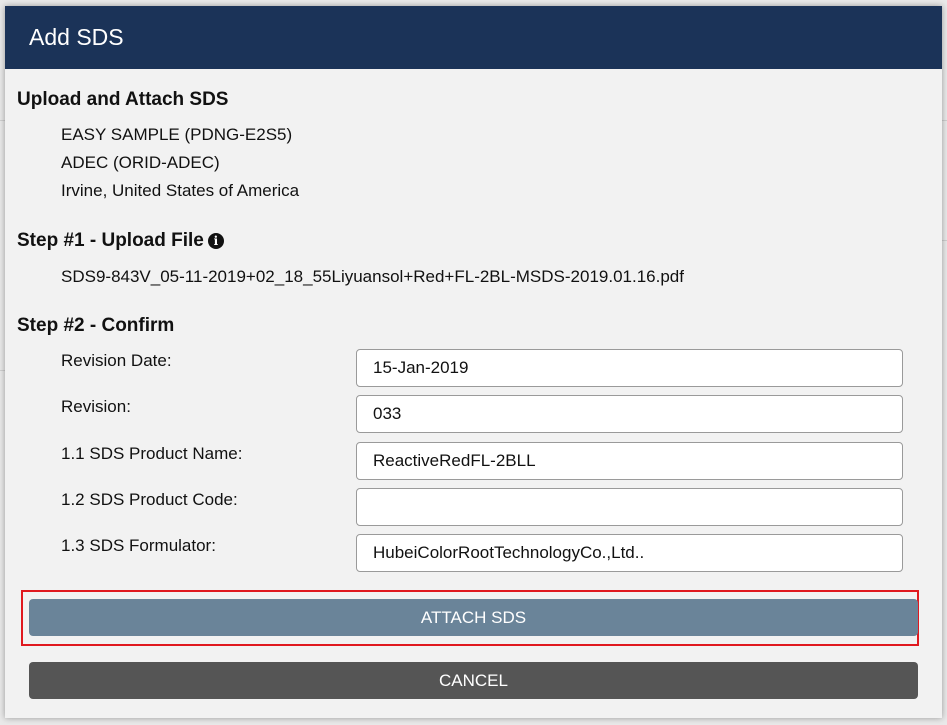 This screenshot has height=725, width=947. Describe the element at coordinates (140, 162) in the screenshot. I see `supplier-name: ADEC (ORID-ADEC)` at that location.